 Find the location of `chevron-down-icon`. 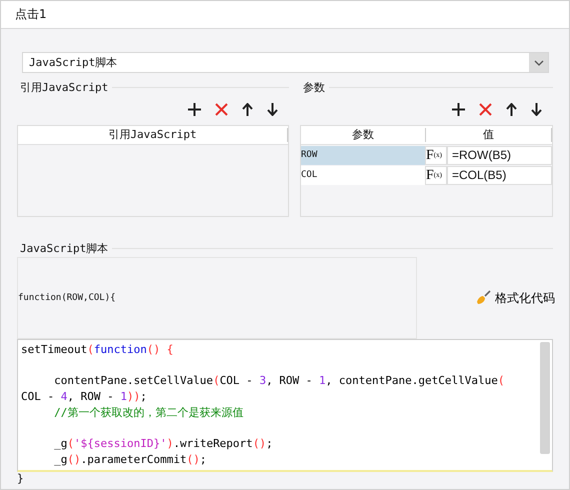

chevron-down-icon is located at coordinates (539, 63).